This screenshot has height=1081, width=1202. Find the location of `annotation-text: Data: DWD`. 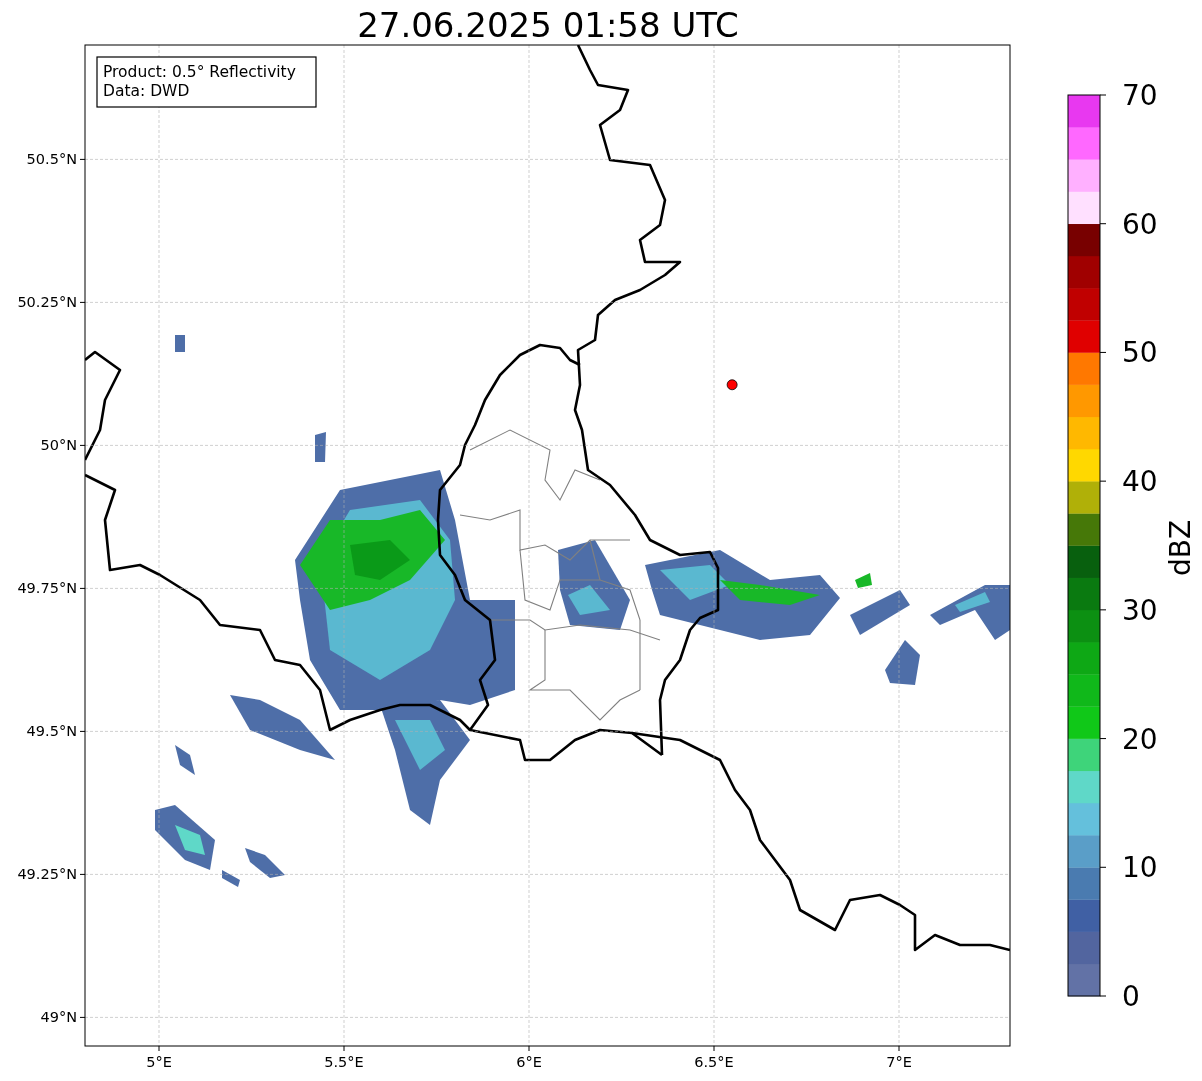

annotation-text: Data: DWD is located at coordinates (146, 91).